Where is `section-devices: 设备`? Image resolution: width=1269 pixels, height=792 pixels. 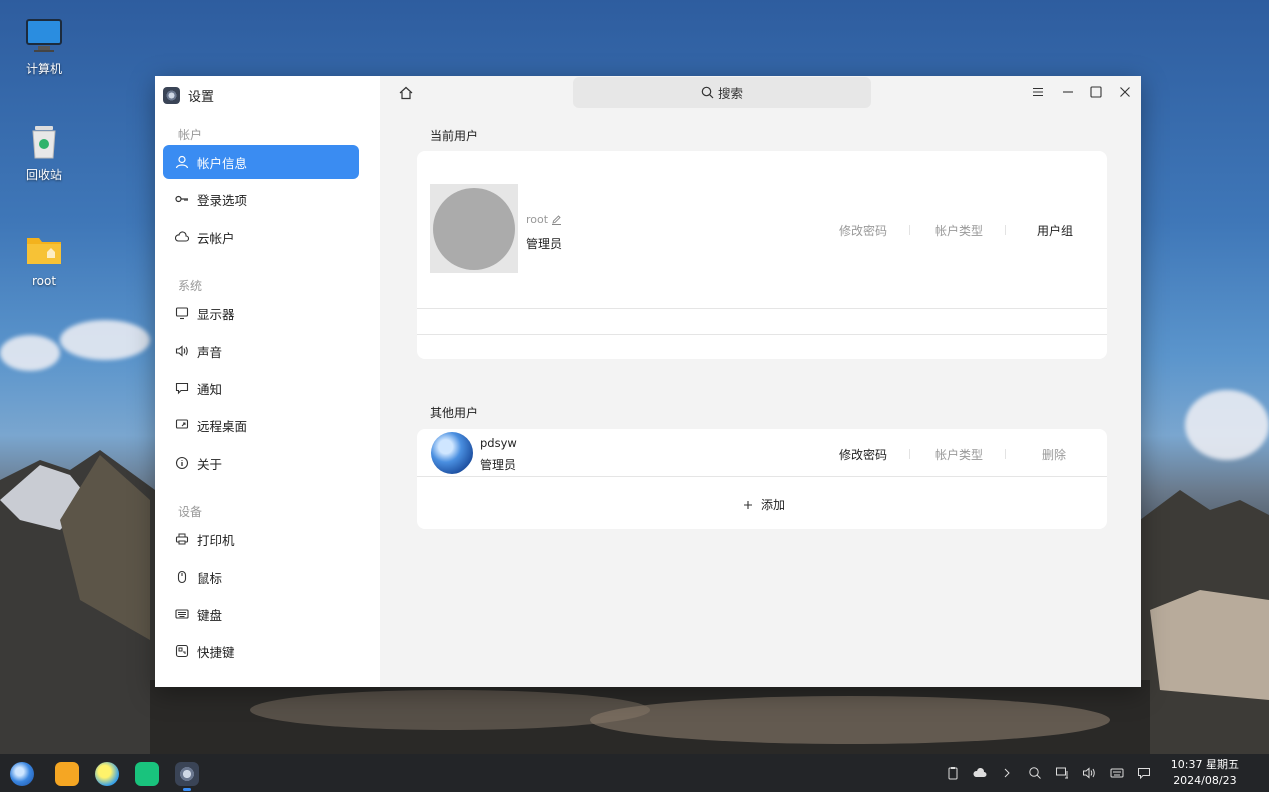
section-devices: 设备 is located at coordinates (190, 512).